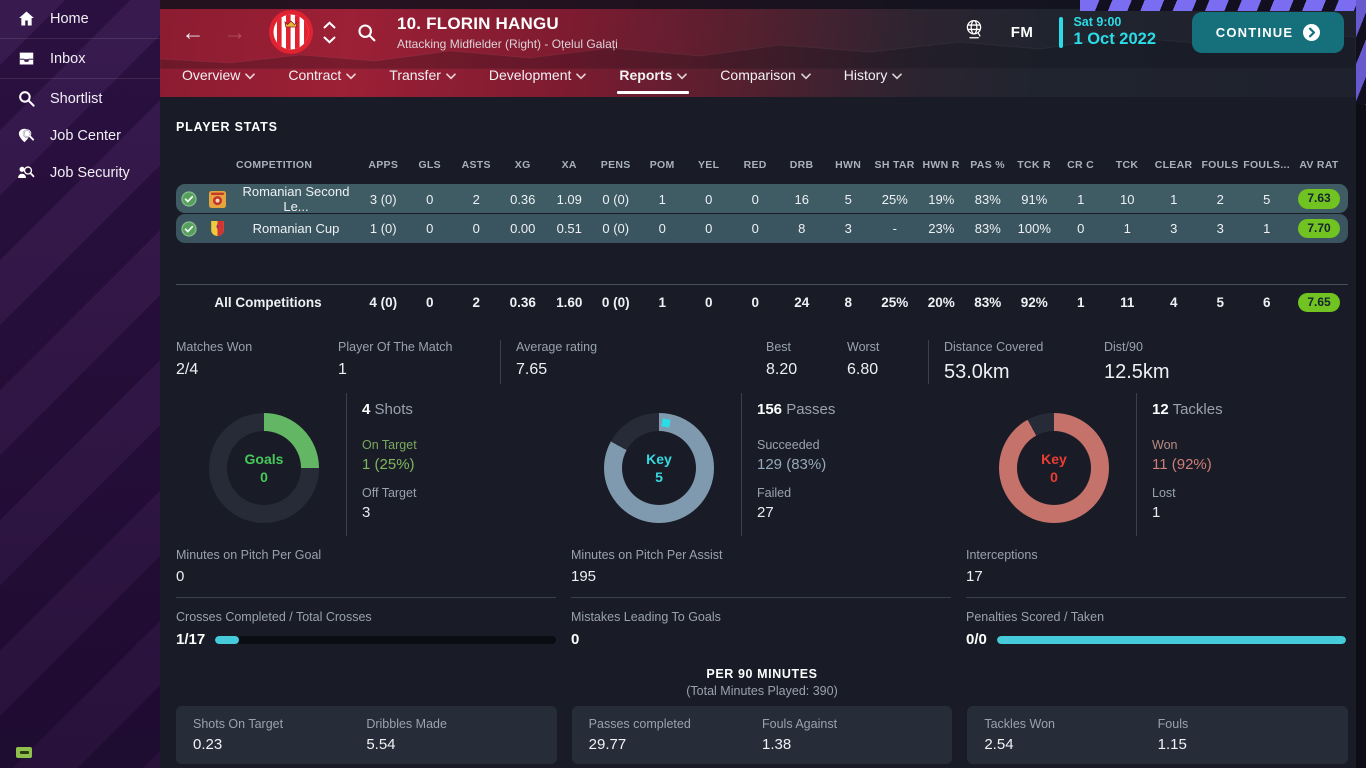 This screenshot has height=768, width=1366. Describe the element at coordinates (296, 228) in the screenshot. I see `competition-name: Romanian Cup` at that location.